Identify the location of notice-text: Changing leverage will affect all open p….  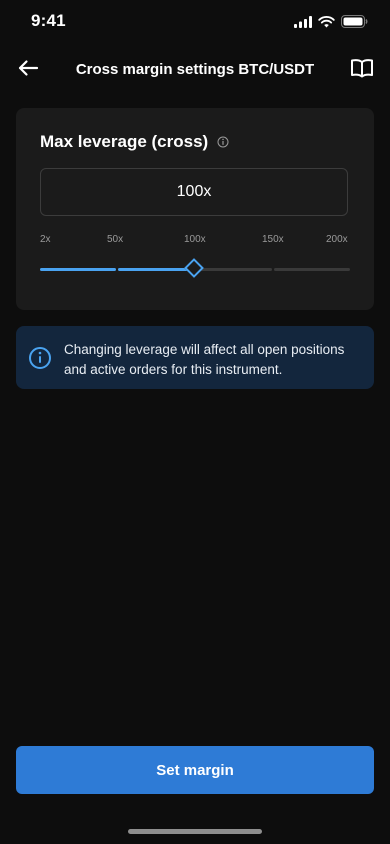
(204, 359).